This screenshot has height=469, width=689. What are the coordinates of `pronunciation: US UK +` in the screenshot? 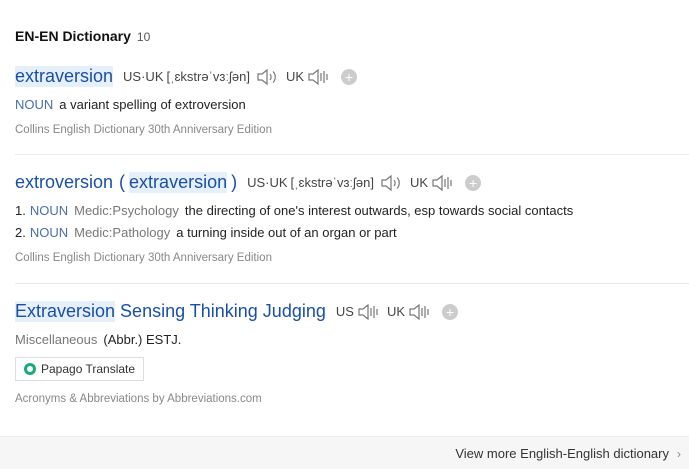 It's located at (397, 312).